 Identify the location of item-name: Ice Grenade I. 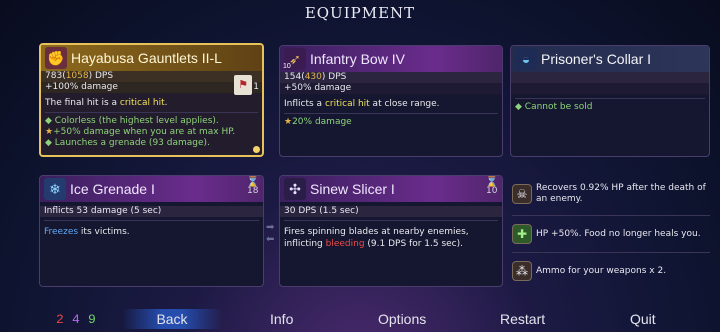
(112, 189).